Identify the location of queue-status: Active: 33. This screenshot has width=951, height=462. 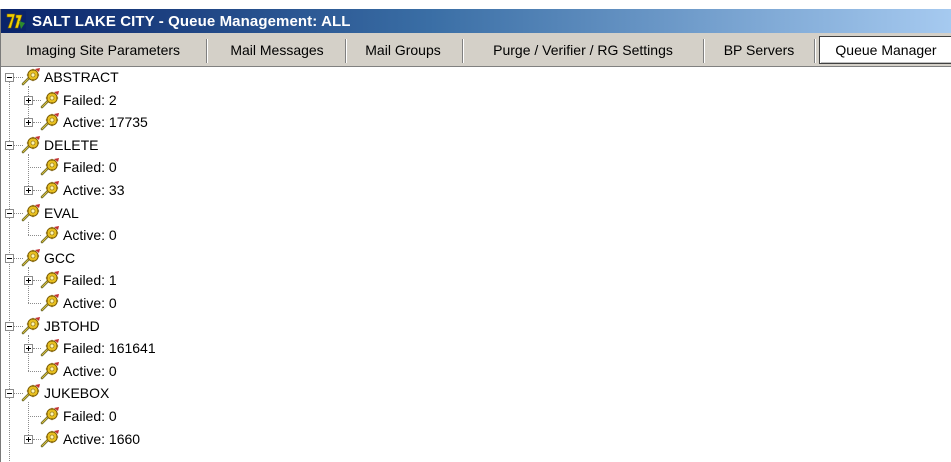
(94, 190).